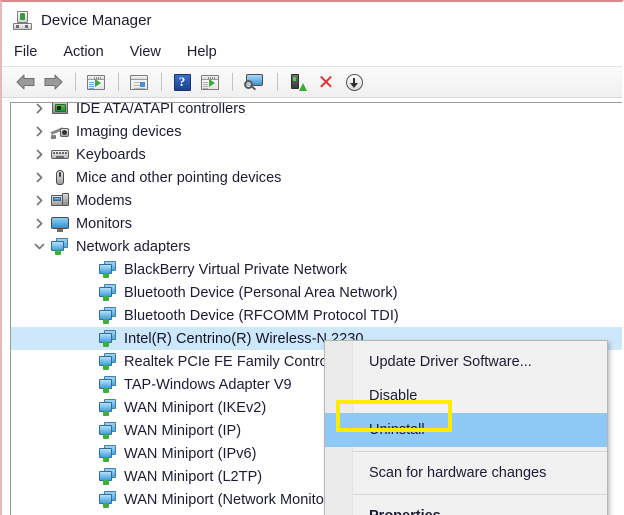 The width and height of the screenshot is (624, 515). Describe the element at coordinates (316, 223) in the screenshot. I see `tree-row: Monitors` at that location.